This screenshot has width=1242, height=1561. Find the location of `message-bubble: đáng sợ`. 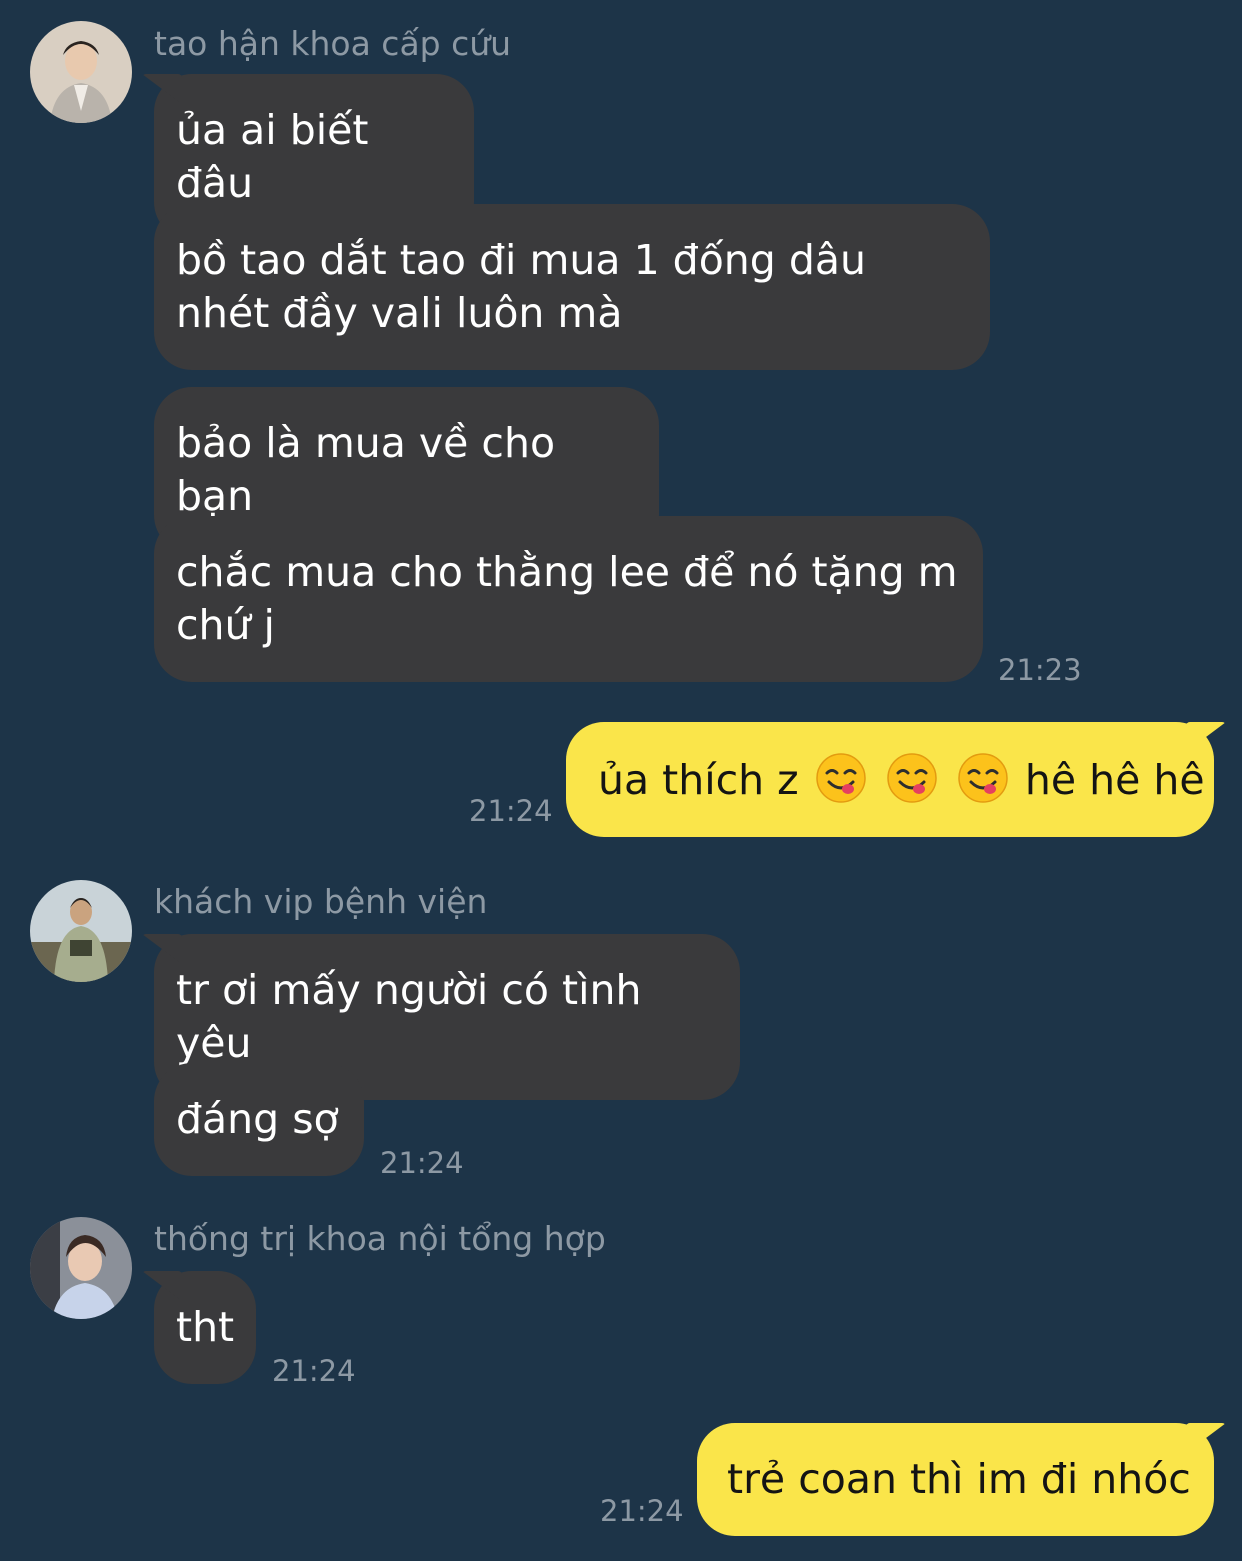

message-bubble: đáng sợ is located at coordinates (259, 1119).